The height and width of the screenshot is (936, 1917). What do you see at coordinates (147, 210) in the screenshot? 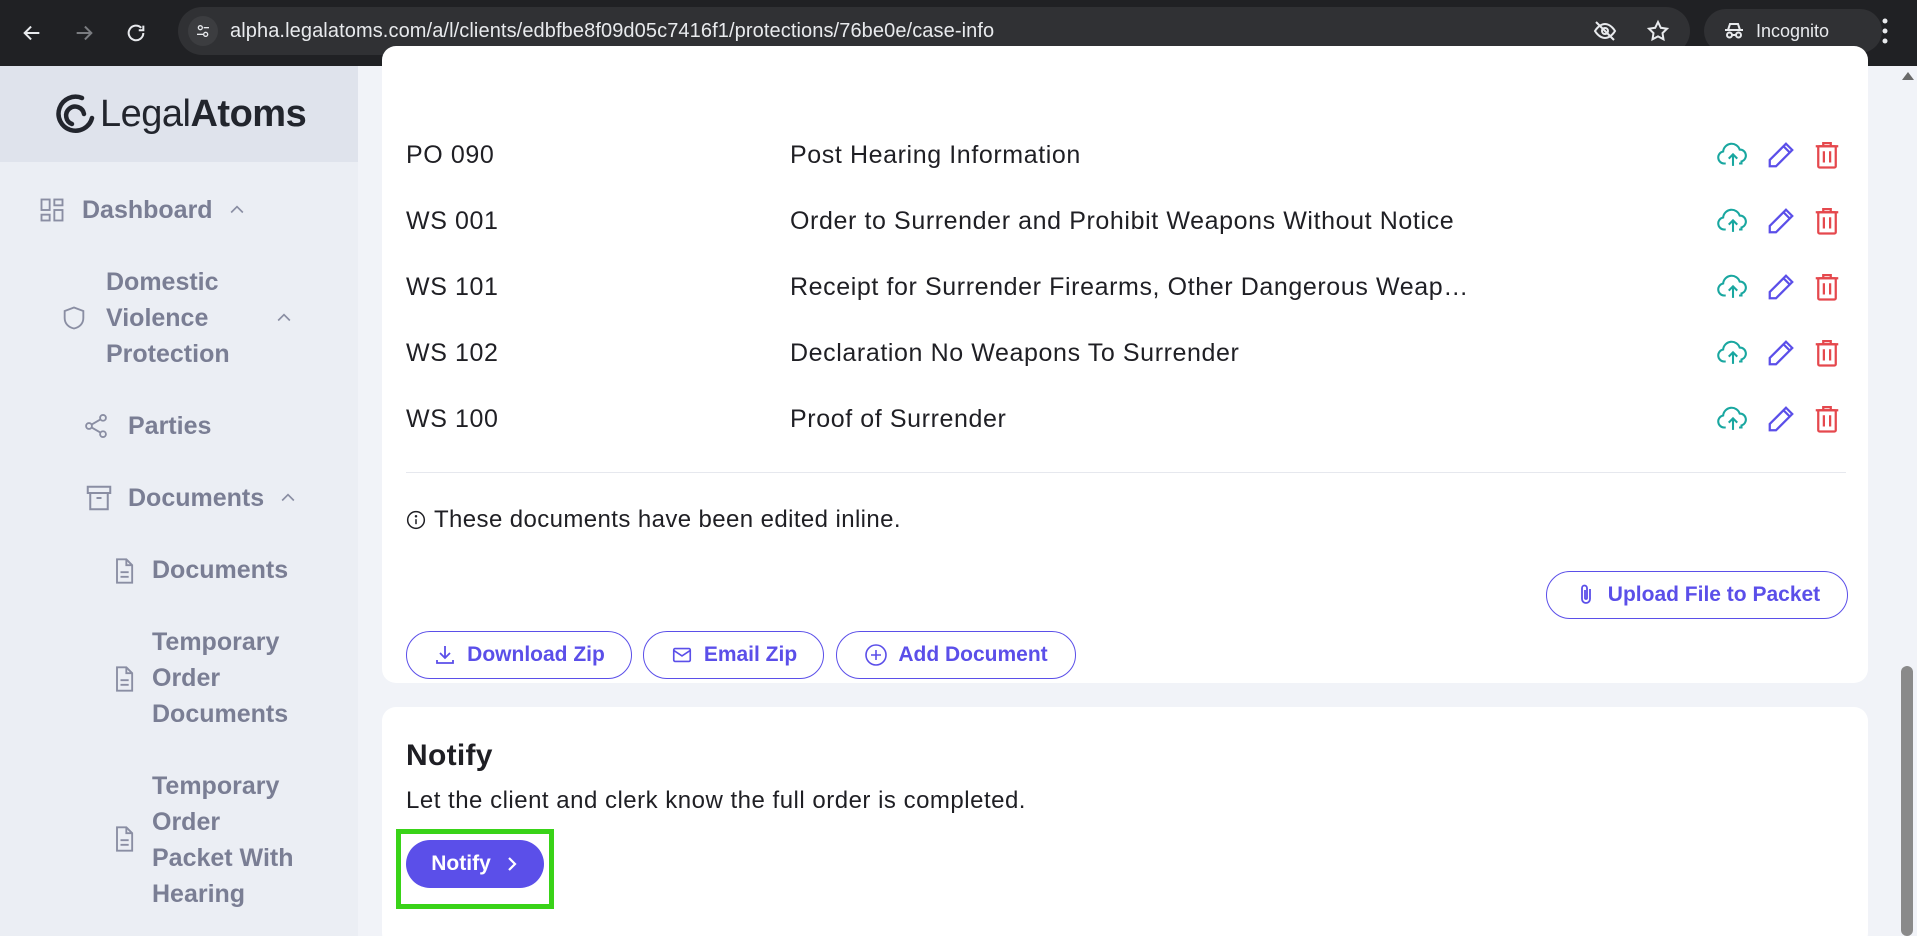
I see `sidebar-item-label: Dashboard` at bounding box center [147, 210].